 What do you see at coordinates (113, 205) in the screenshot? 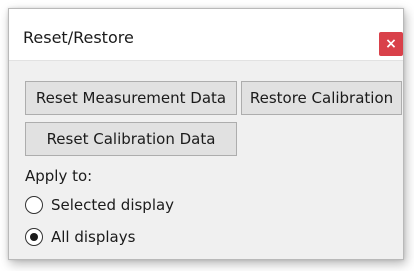
I see `radio-label-selected-display: Selected display` at bounding box center [113, 205].